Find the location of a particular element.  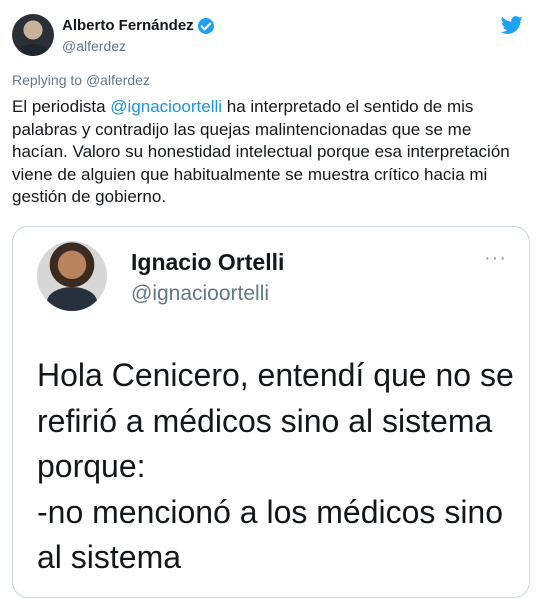

quoted-author-handle: @ignacioortelli is located at coordinates (200, 293).